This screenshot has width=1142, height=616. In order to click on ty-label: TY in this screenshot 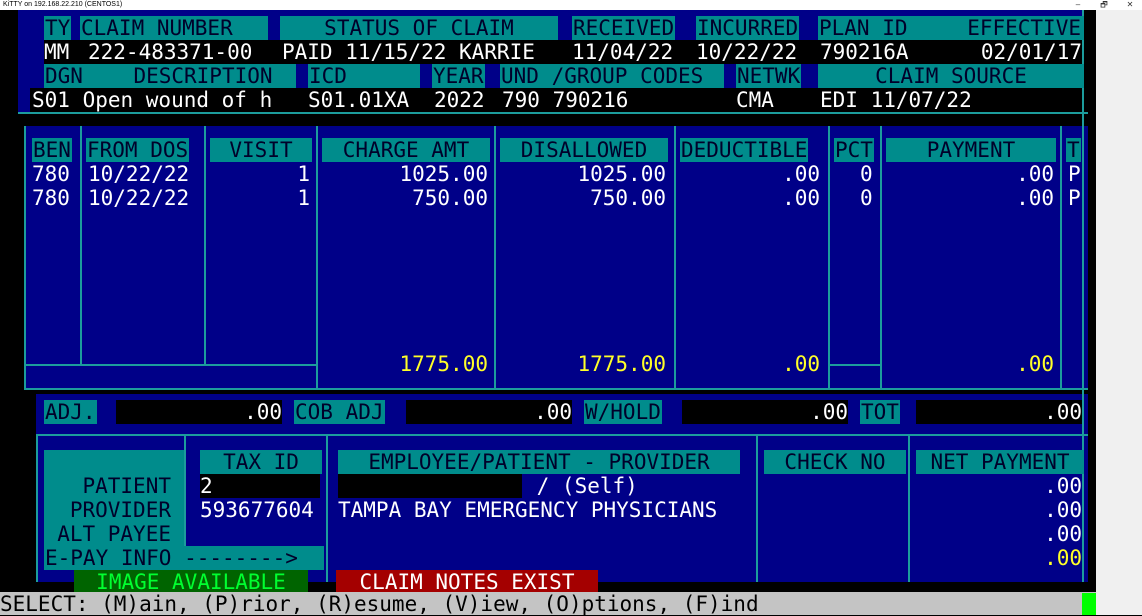, I will do `click(58, 28)`.